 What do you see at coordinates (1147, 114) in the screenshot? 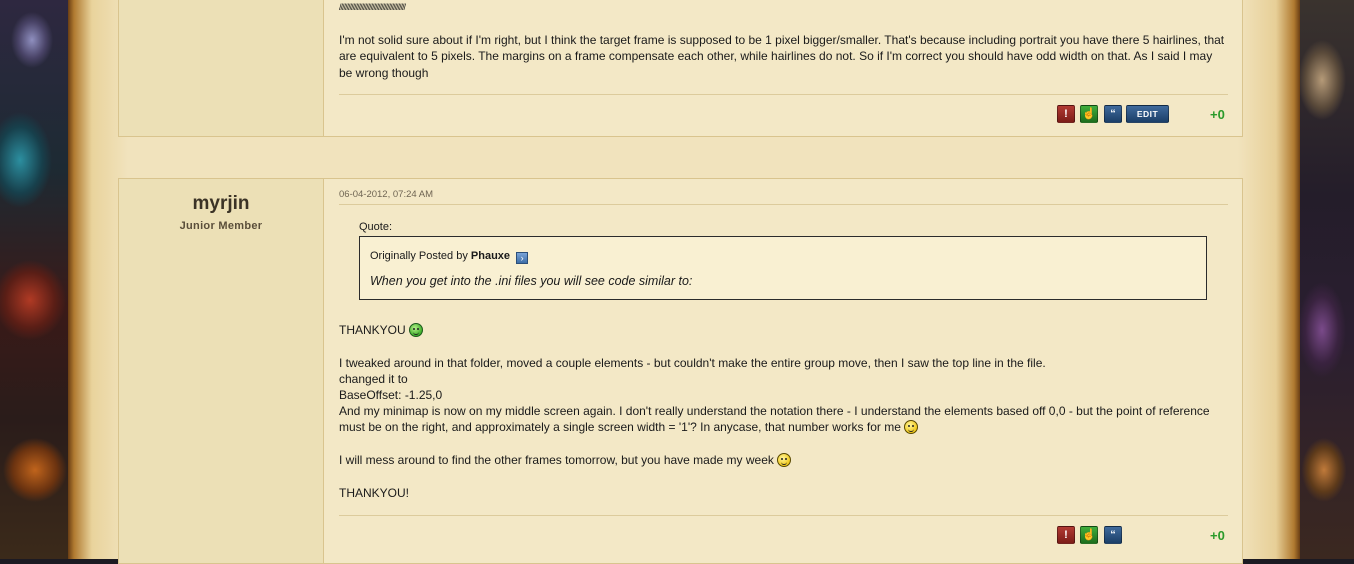
I see `edit-button: EDIT` at bounding box center [1147, 114].